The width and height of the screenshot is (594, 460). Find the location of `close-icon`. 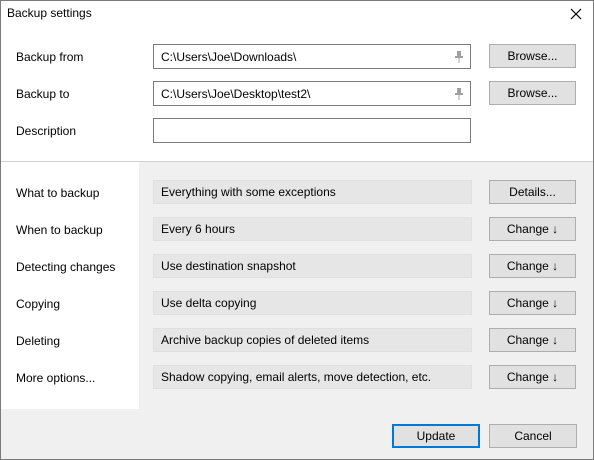

close-icon is located at coordinates (576, 14).